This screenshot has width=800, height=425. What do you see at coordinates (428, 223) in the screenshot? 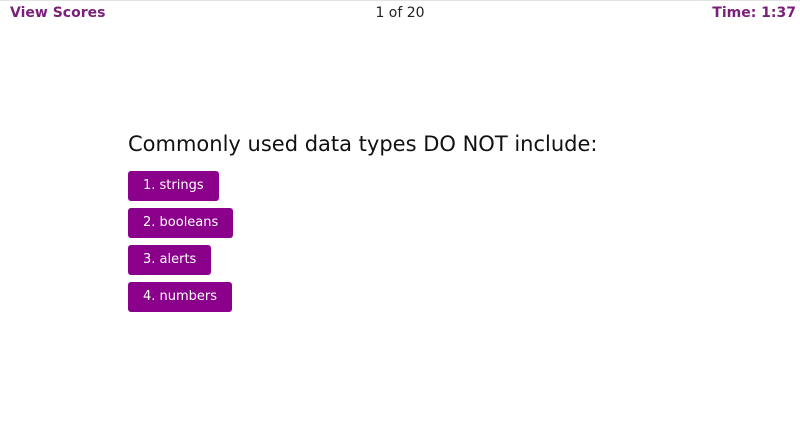
I see `answer-item: 2. booleans` at bounding box center [428, 223].